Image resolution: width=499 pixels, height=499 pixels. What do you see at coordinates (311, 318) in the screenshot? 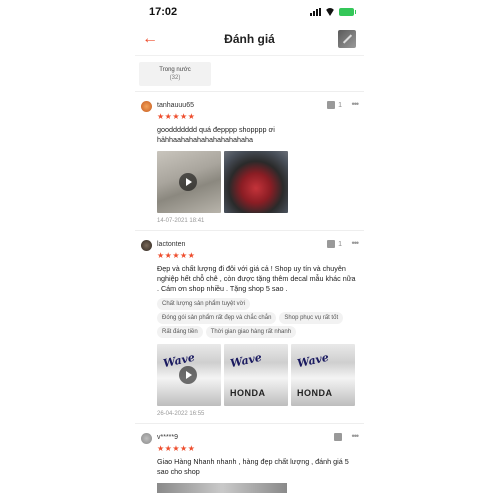
I see `review-tag: Shop phục vụ rất tốt` at bounding box center [311, 318].